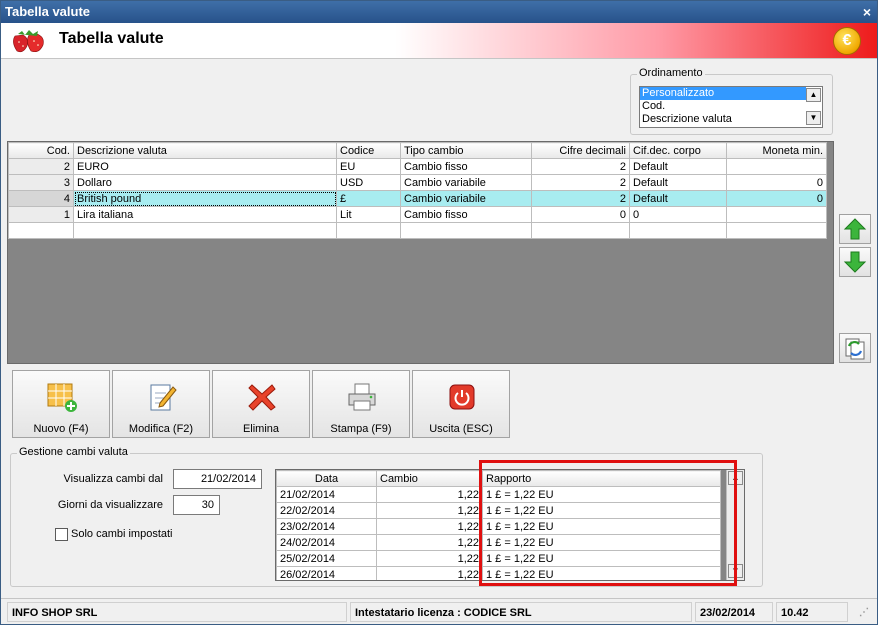 This screenshot has width=878, height=625. I want to click on ordinamento-option: Cod., so click(723, 106).